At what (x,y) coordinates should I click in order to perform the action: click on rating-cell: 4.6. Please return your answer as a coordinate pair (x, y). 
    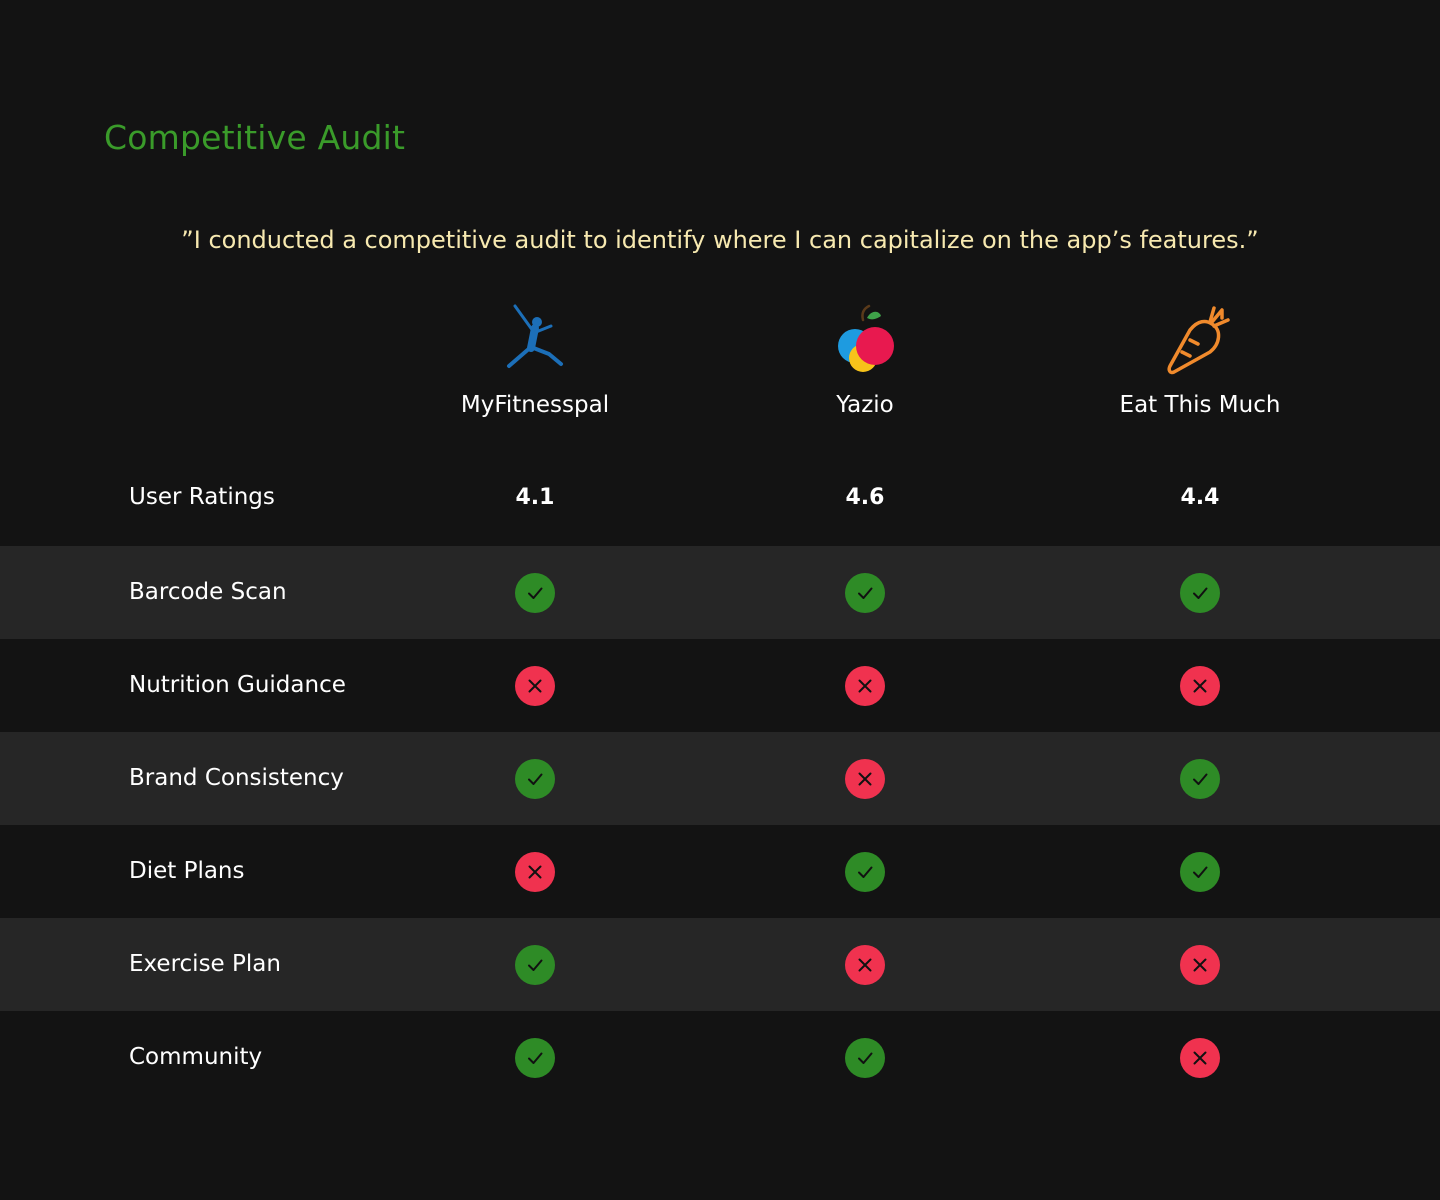
    Looking at the image, I should click on (865, 497).